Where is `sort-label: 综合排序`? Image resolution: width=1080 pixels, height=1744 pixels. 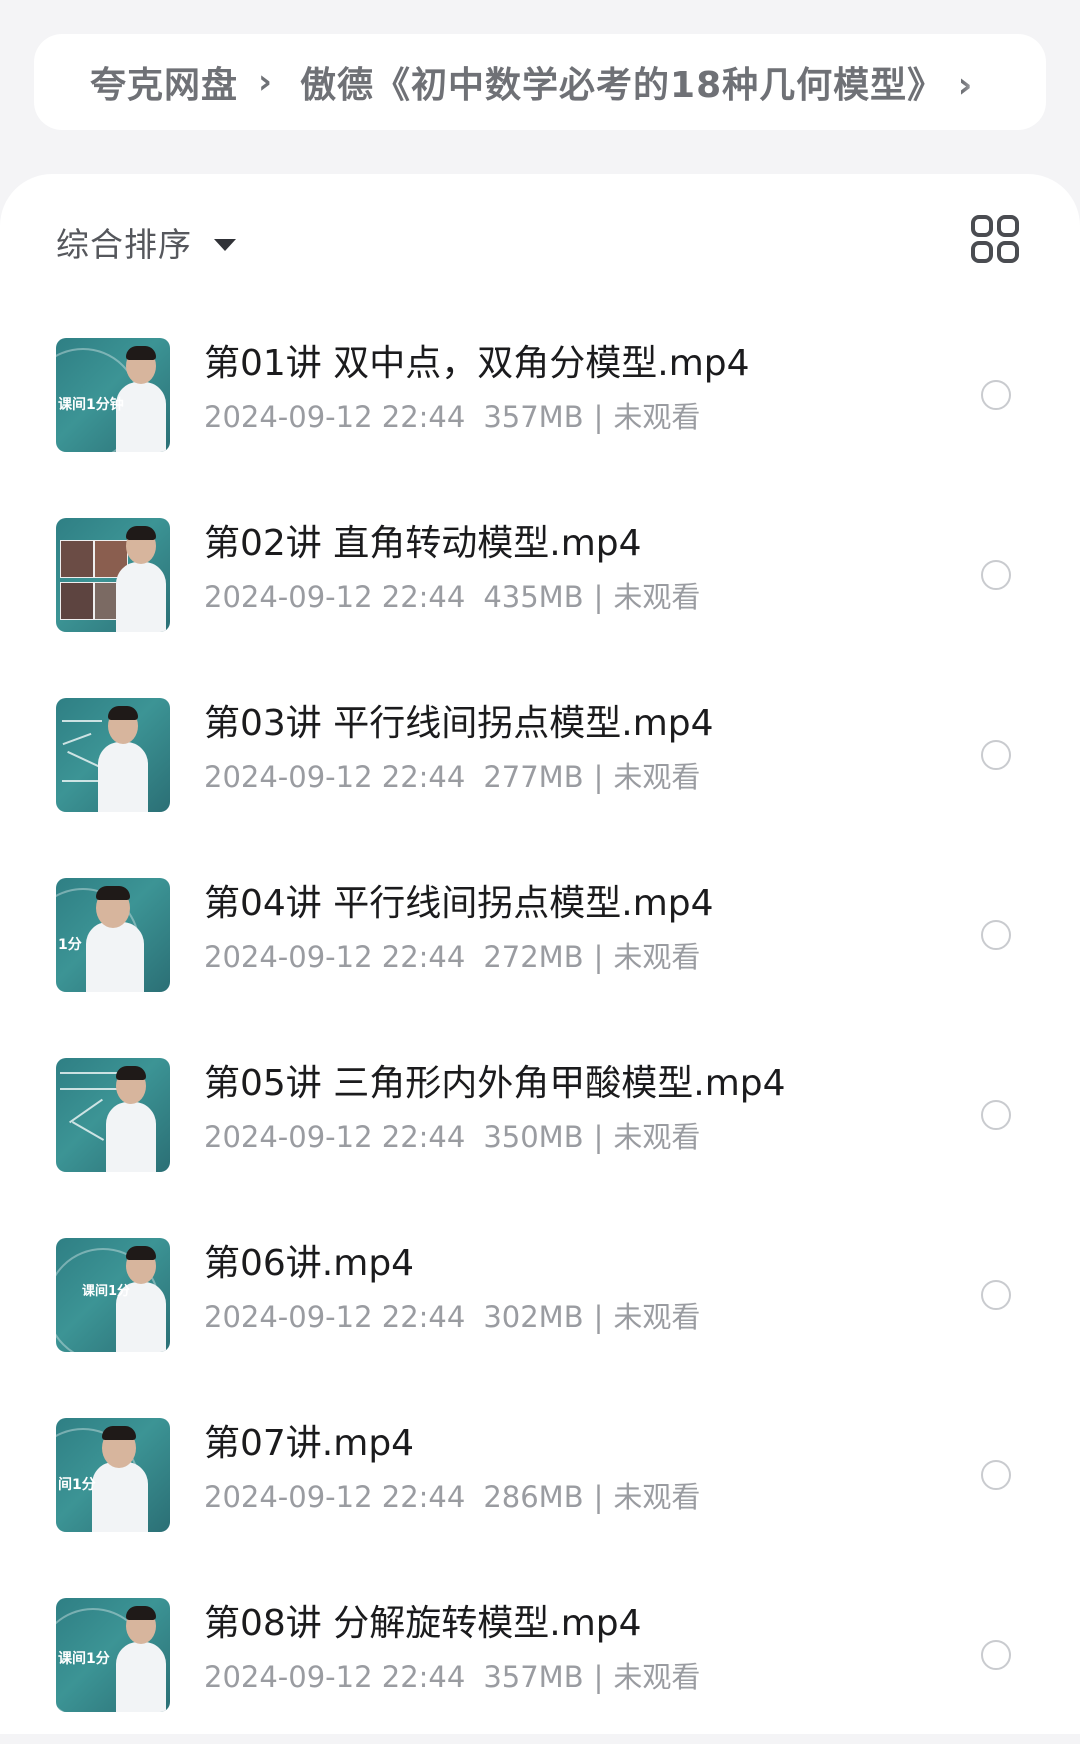 sort-label: 综合排序 is located at coordinates (124, 244).